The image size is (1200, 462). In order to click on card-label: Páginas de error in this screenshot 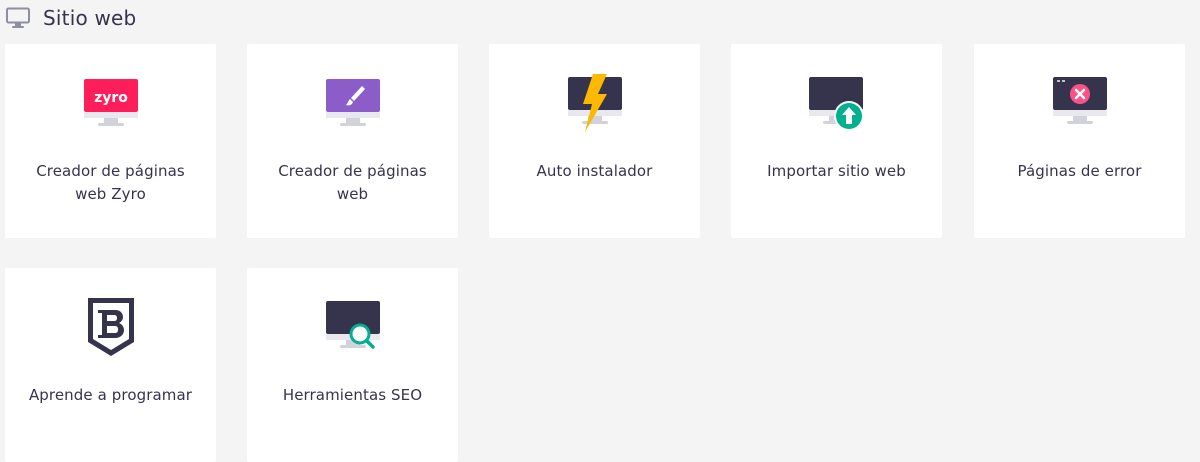, I will do `click(1079, 171)`.